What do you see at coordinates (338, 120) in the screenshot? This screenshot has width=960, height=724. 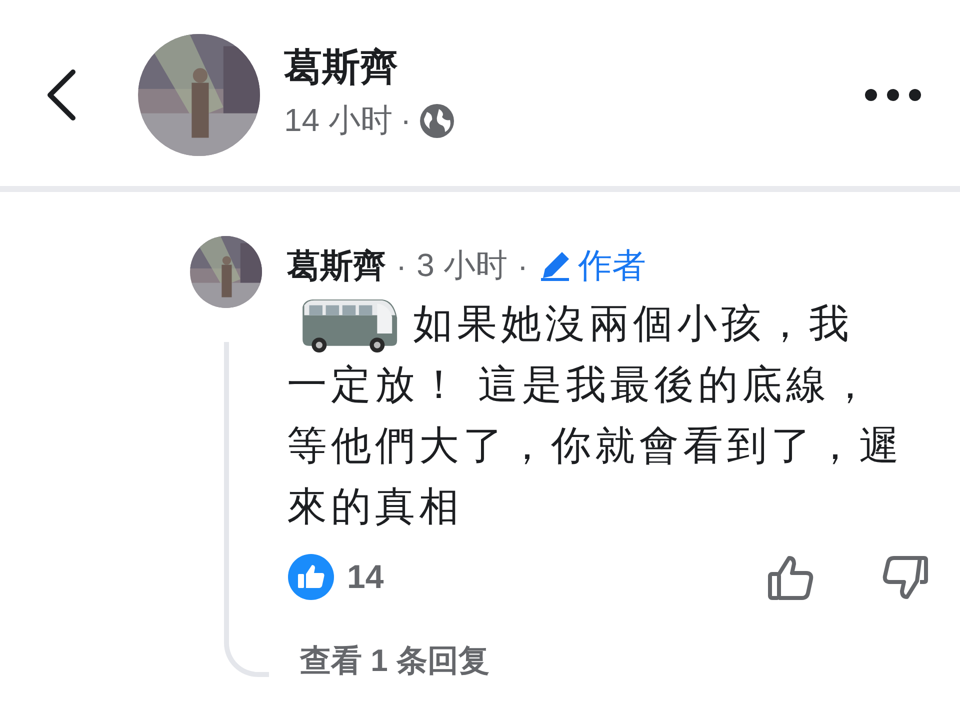 I see `post-time: 14 小时` at bounding box center [338, 120].